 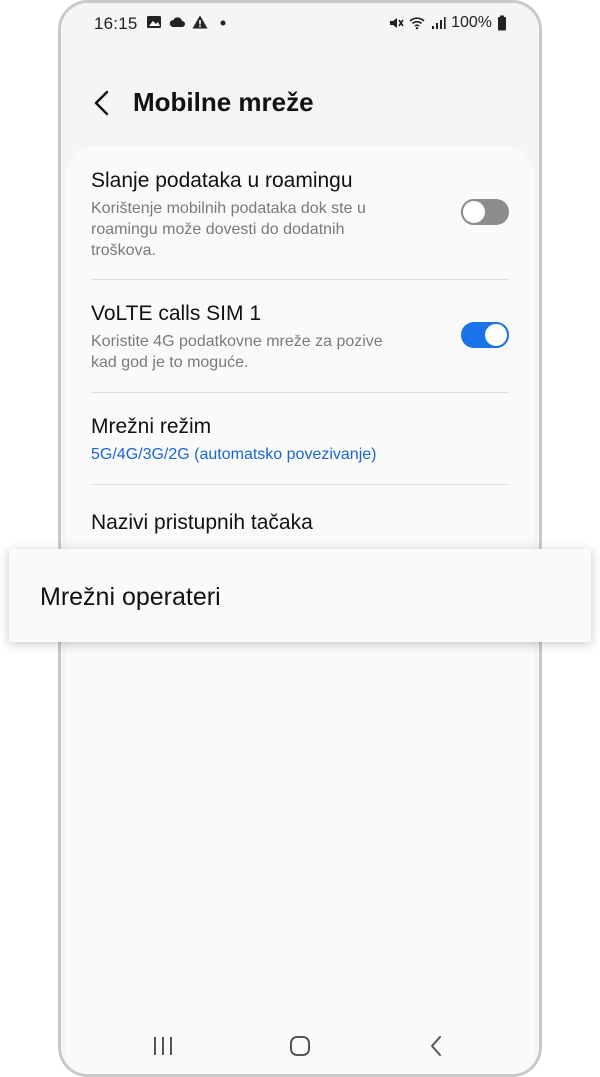 I want to click on warning-icon, so click(x=200, y=22).